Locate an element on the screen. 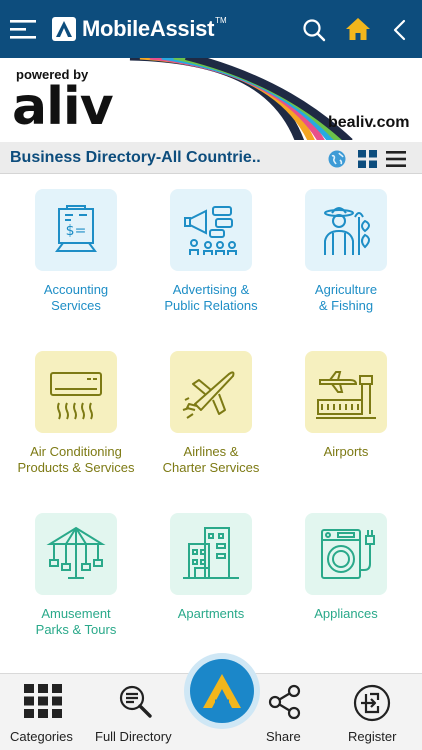  brand: MobileAssist TM is located at coordinates (139, 29).